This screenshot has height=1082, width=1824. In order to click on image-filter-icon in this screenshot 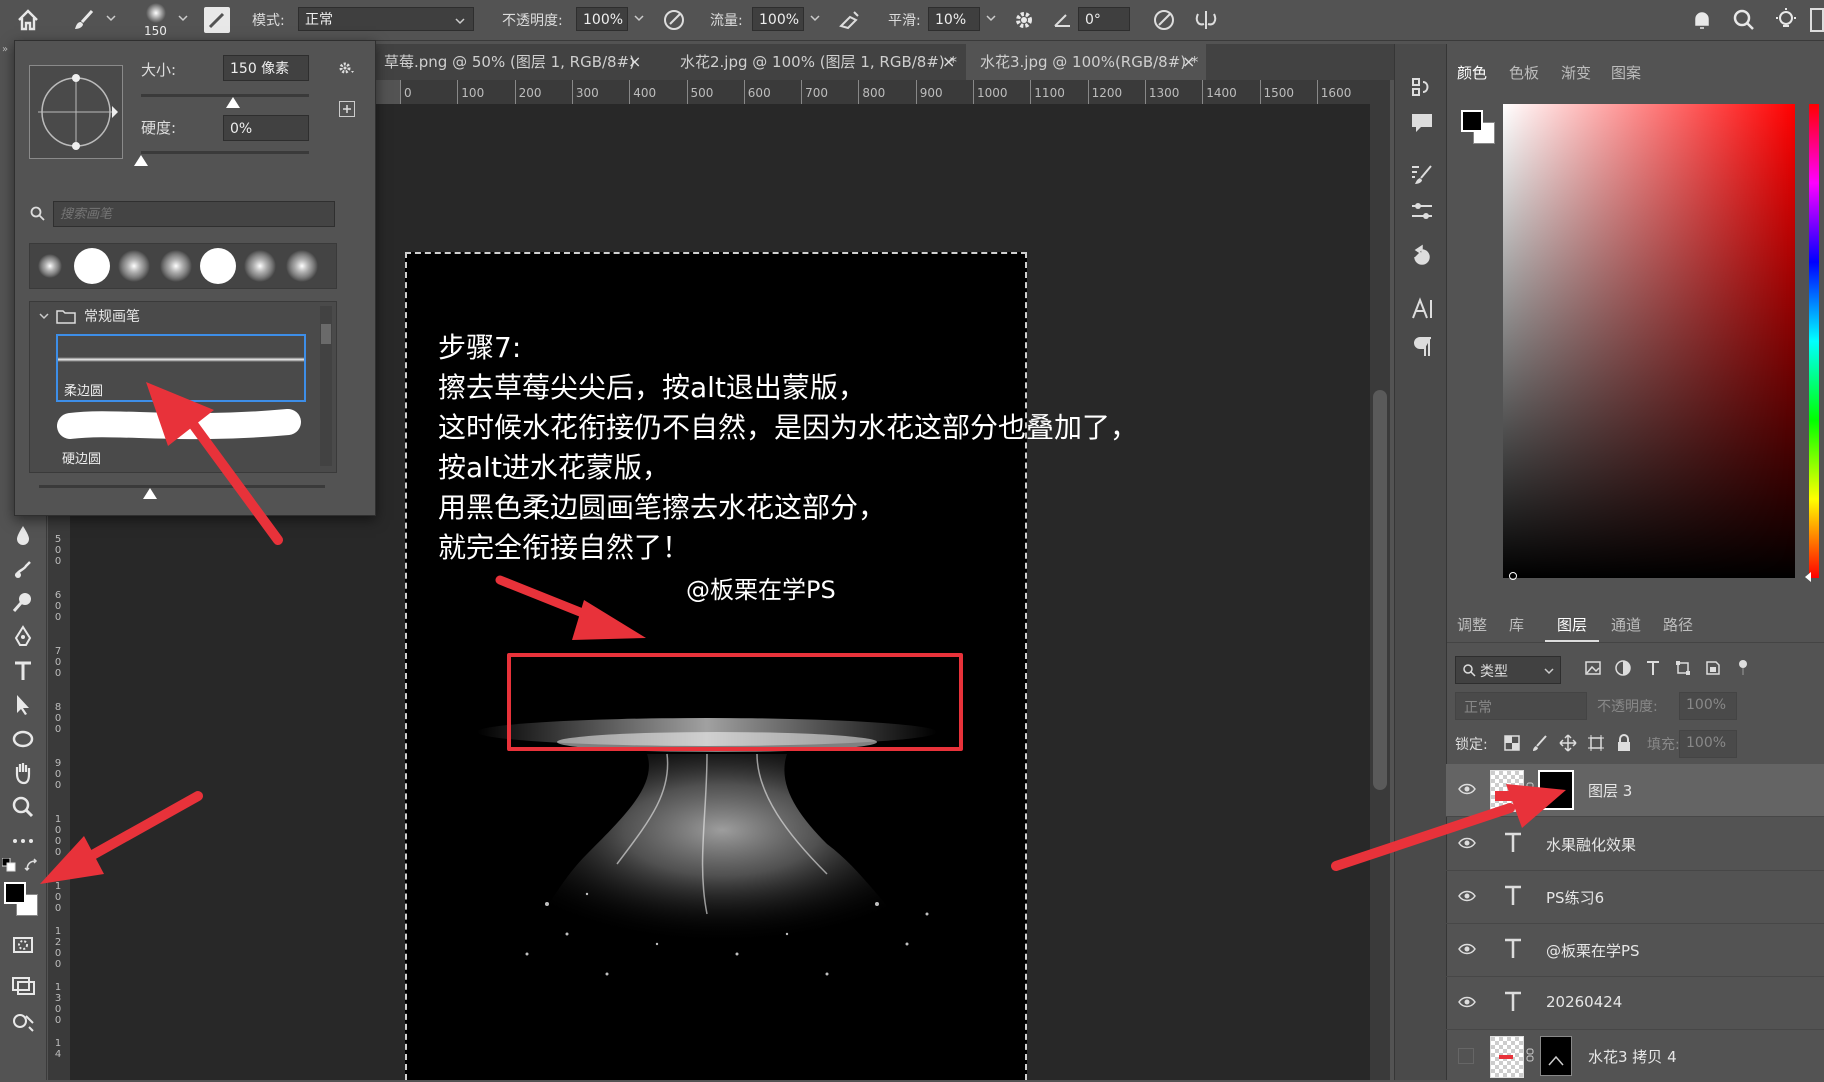, I will do `click(1593, 668)`.